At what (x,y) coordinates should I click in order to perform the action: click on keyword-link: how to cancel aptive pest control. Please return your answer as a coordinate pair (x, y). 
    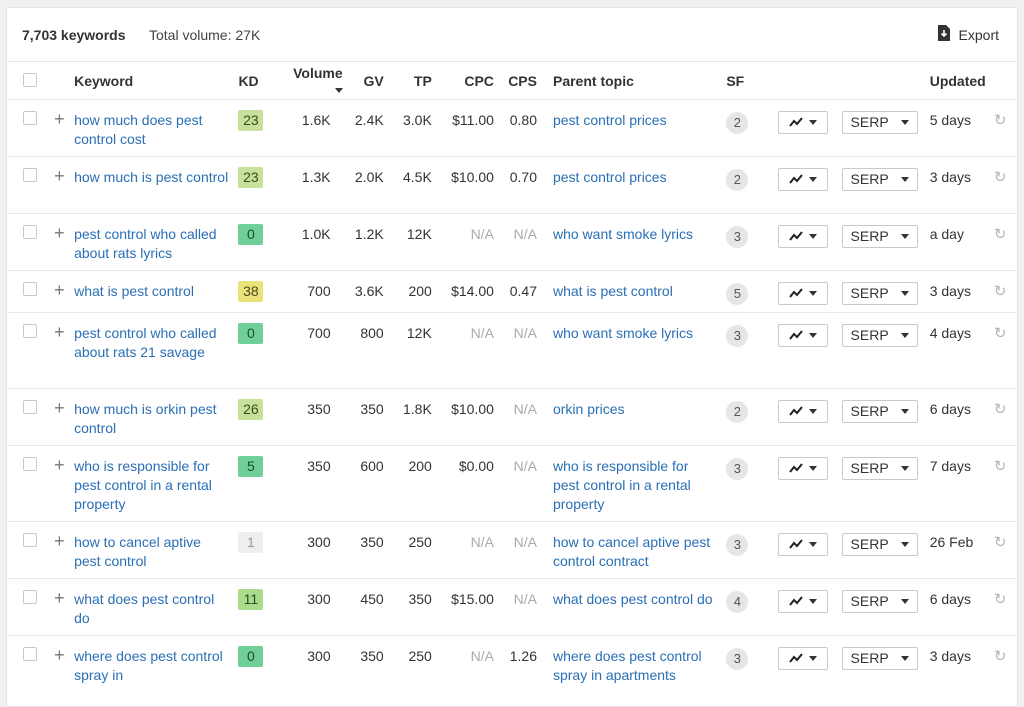
    Looking at the image, I should click on (156, 552).